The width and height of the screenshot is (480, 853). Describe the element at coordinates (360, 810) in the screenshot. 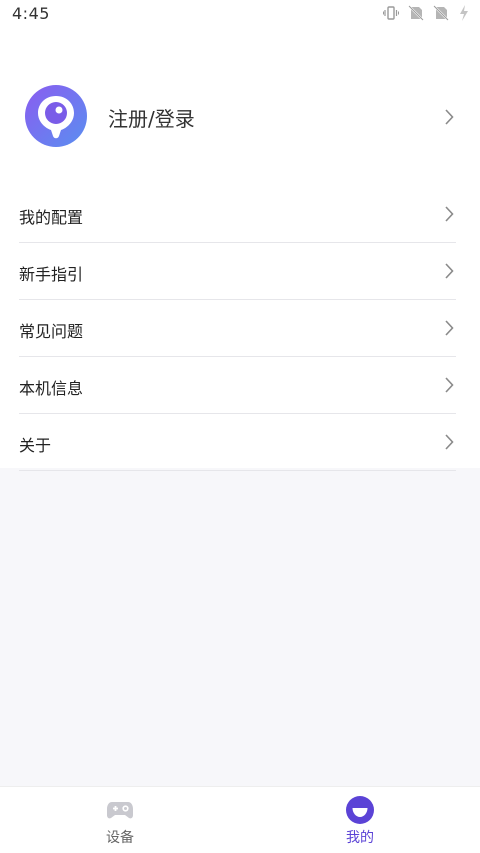

I see `smile-icon` at that location.